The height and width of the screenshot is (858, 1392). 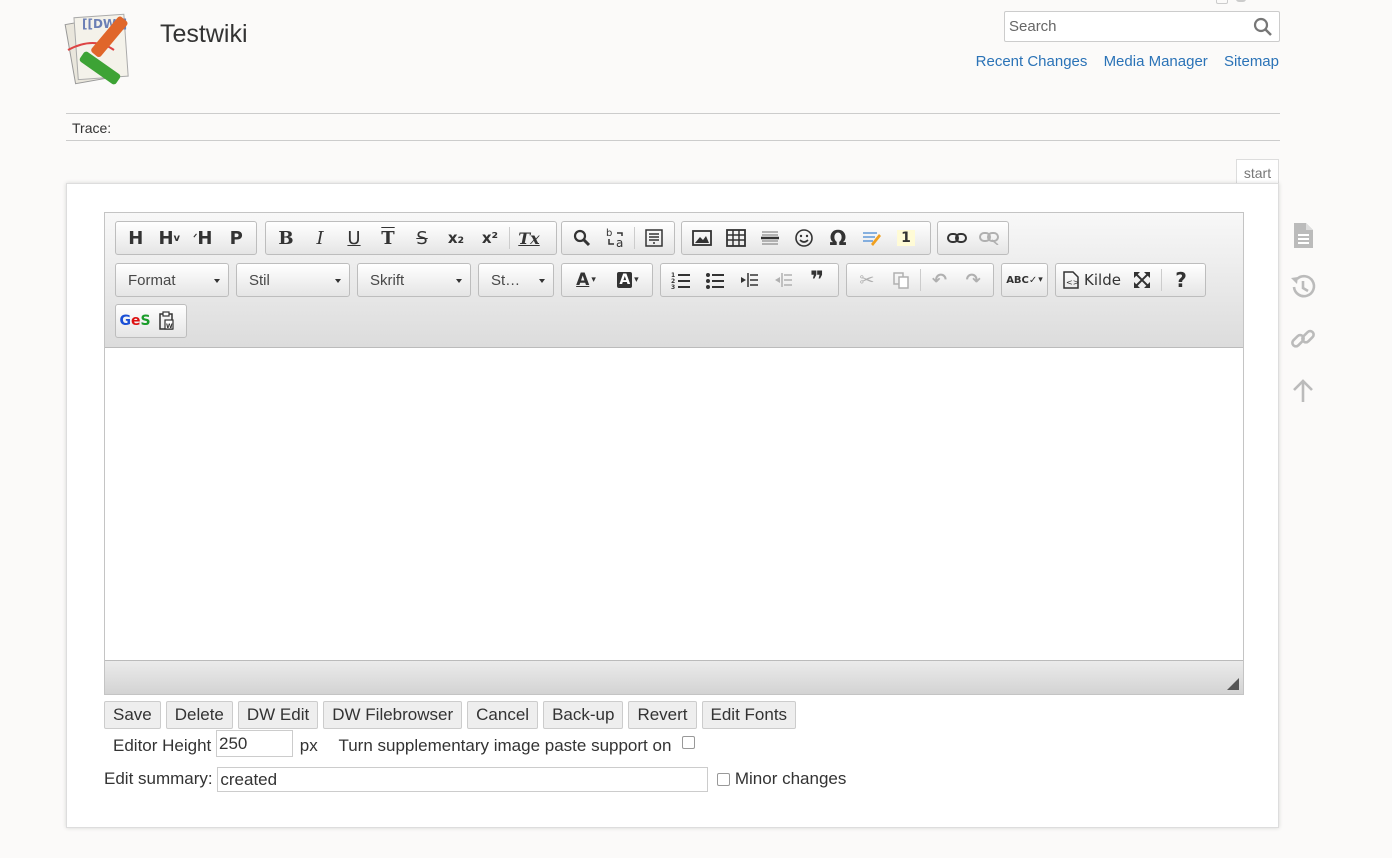 What do you see at coordinates (1303, 235) in the screenshot?
I see `show-page-icon` at bounding box center [1303, 235].